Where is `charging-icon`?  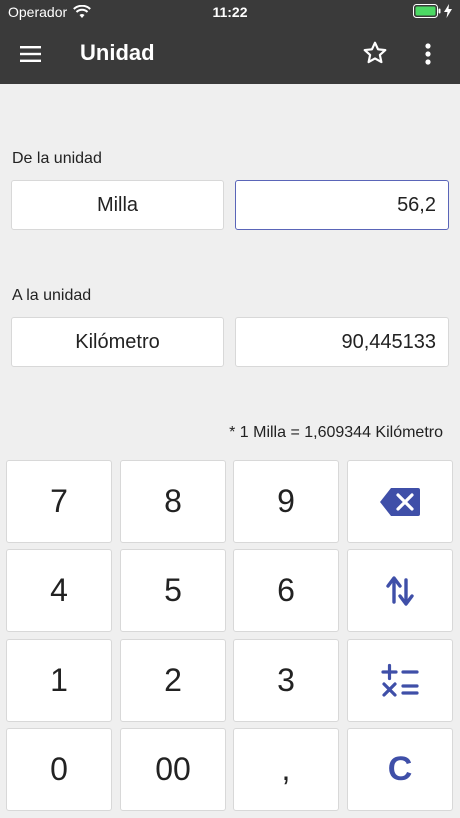 charging-icon is located at coordinates (448, 11).